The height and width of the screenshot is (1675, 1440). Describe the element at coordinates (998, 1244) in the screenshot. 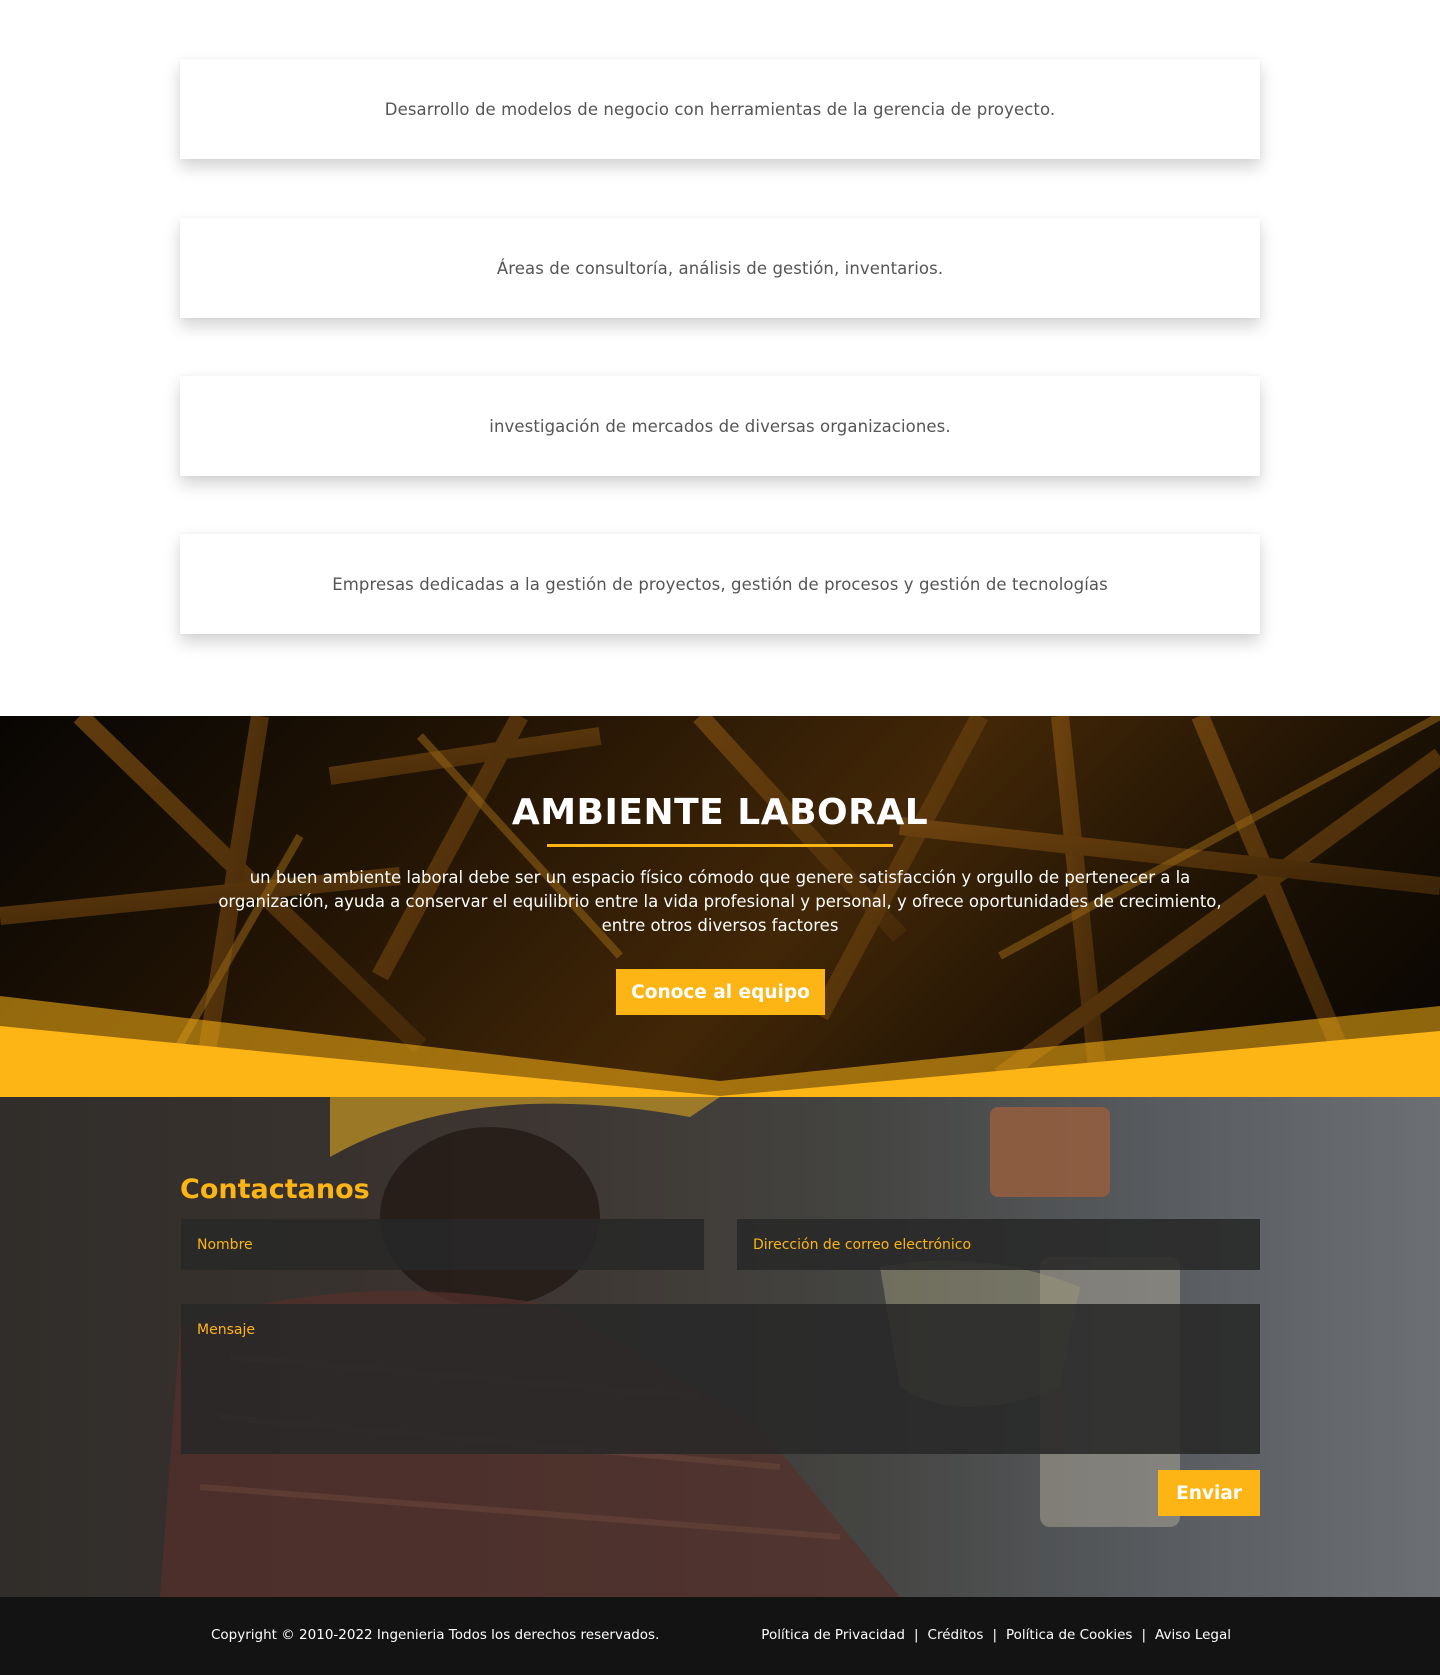

I see `email-field` at that location.